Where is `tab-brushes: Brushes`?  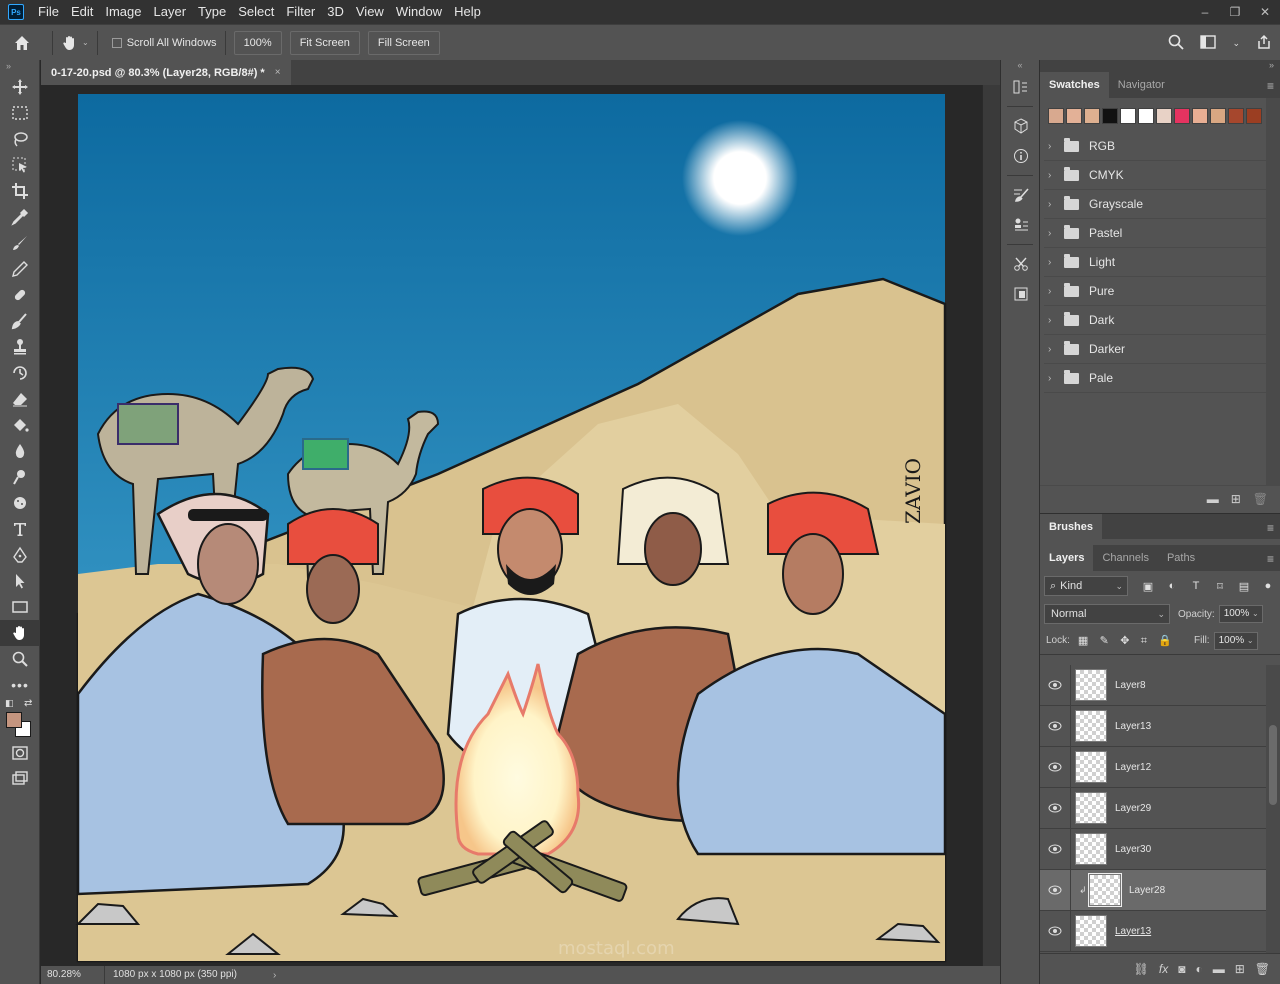 tab-brushes: Brushes is located at coordinates (1071, 527).